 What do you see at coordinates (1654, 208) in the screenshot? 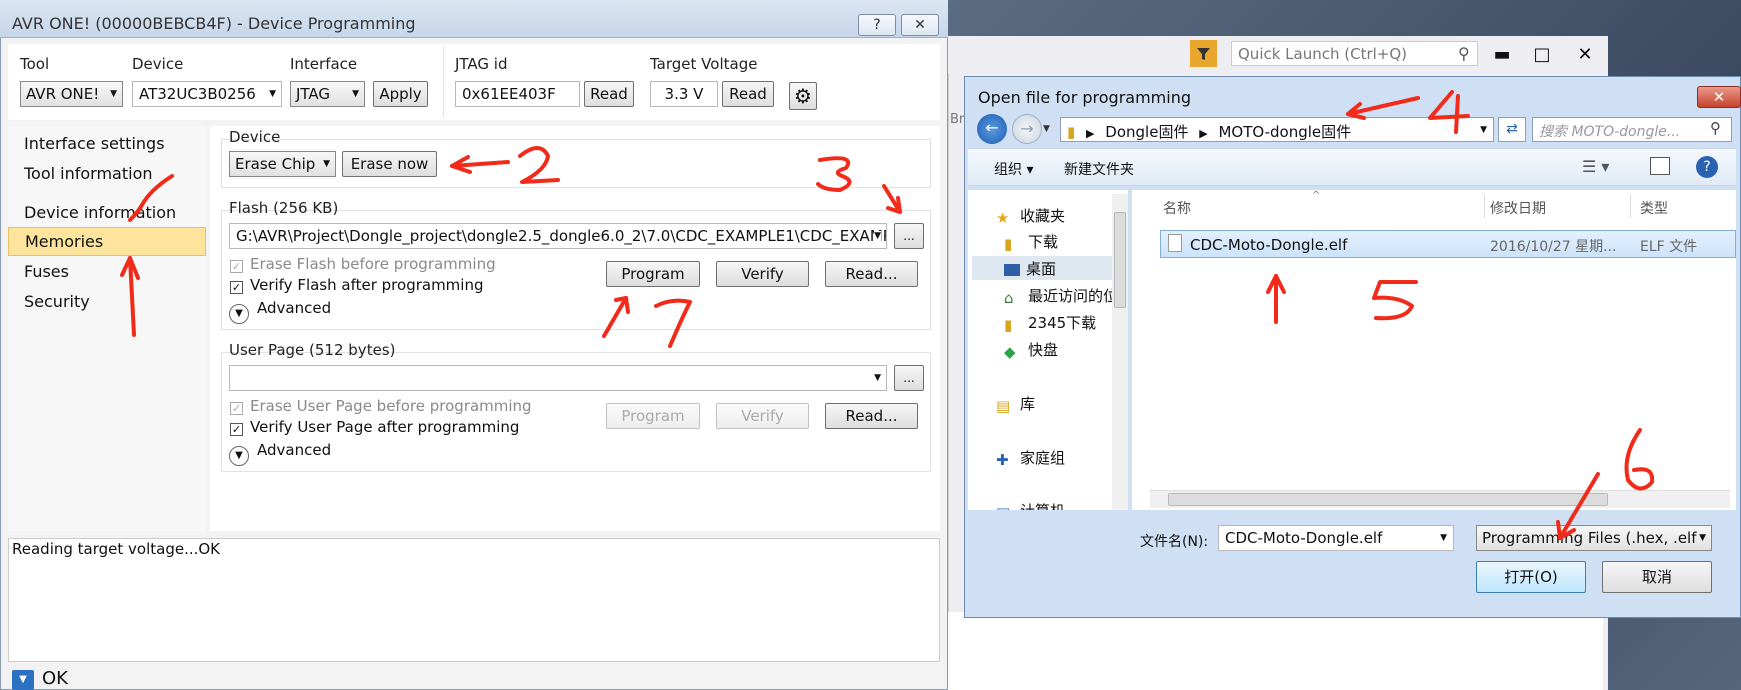
I see `col-type: 类型` at bounding box center [1654, 208].